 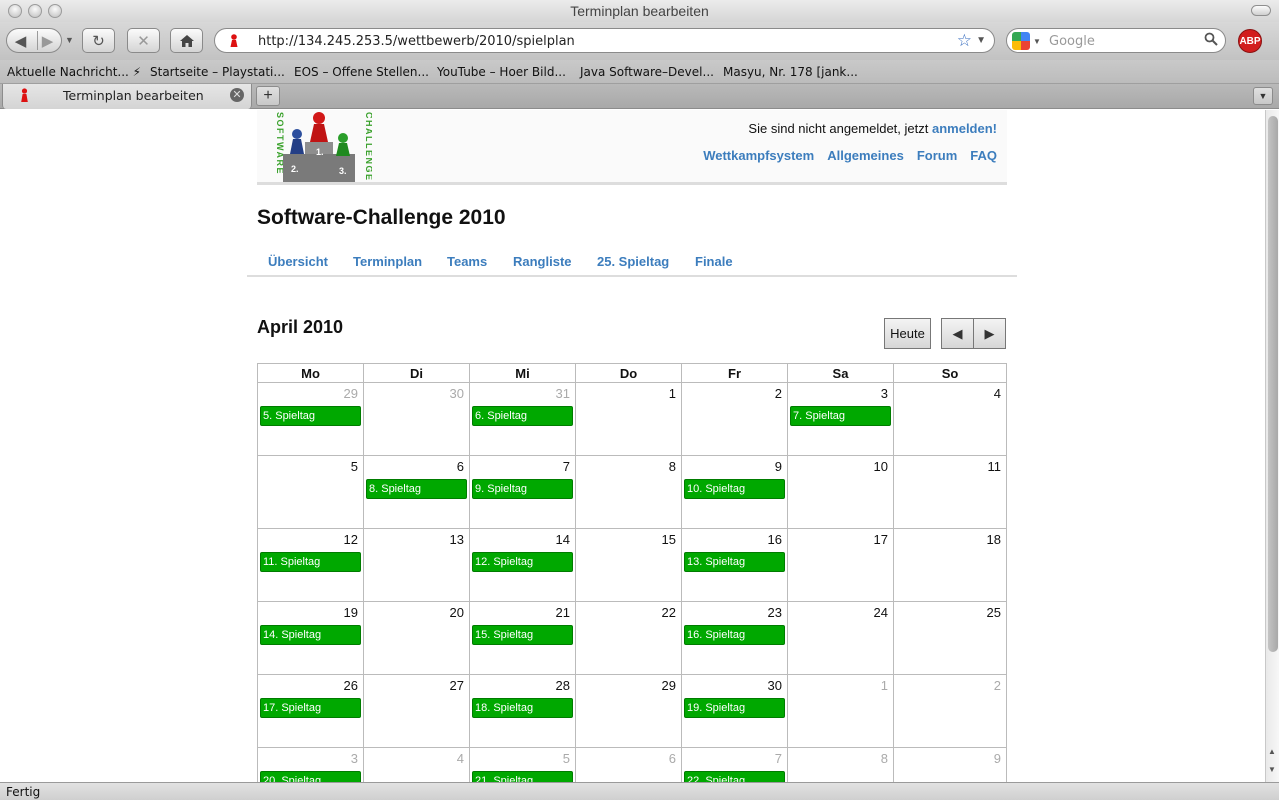 I want to click on calendar-day-cell: 11, so click(x=950, y=492).